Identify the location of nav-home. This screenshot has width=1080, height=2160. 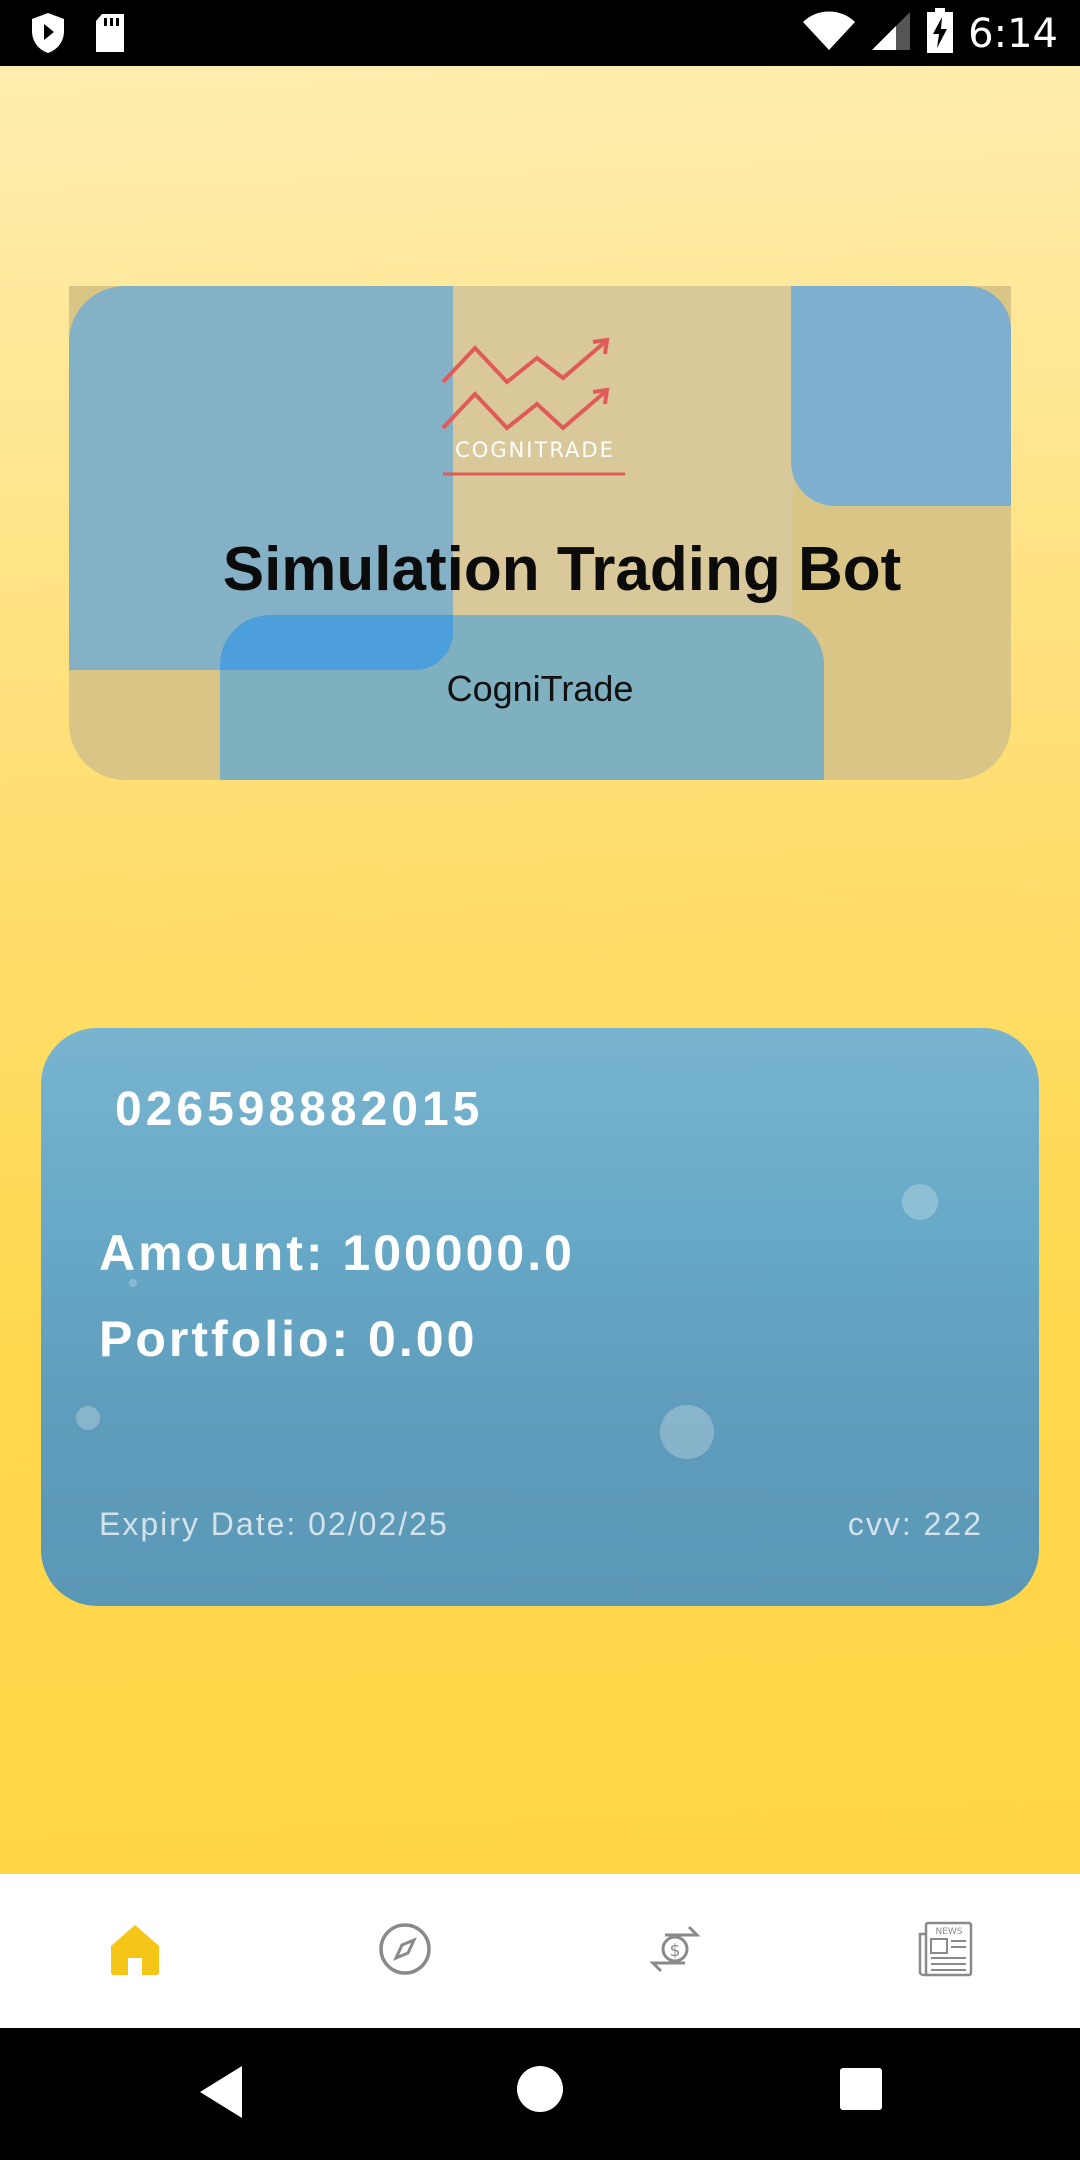
(135, 1951).